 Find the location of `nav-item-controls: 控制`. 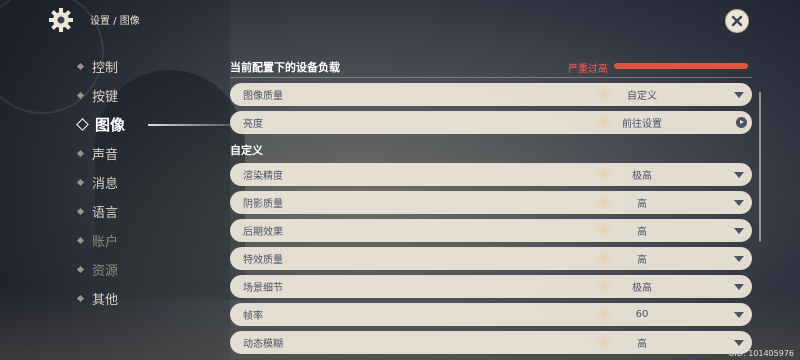

nav-item-controls: 控制 is located at coordinates (100, 66).